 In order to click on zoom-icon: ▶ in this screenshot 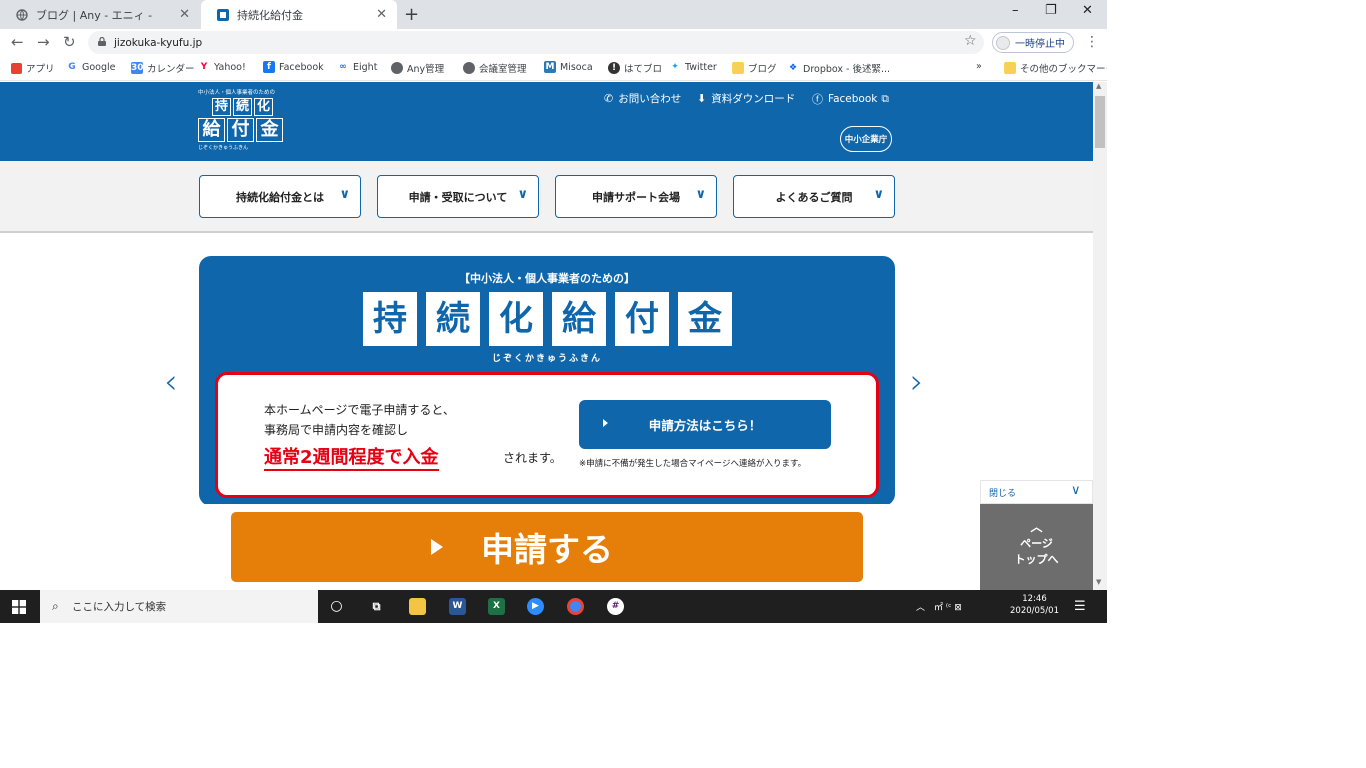, I will do `click(535, 606)`.